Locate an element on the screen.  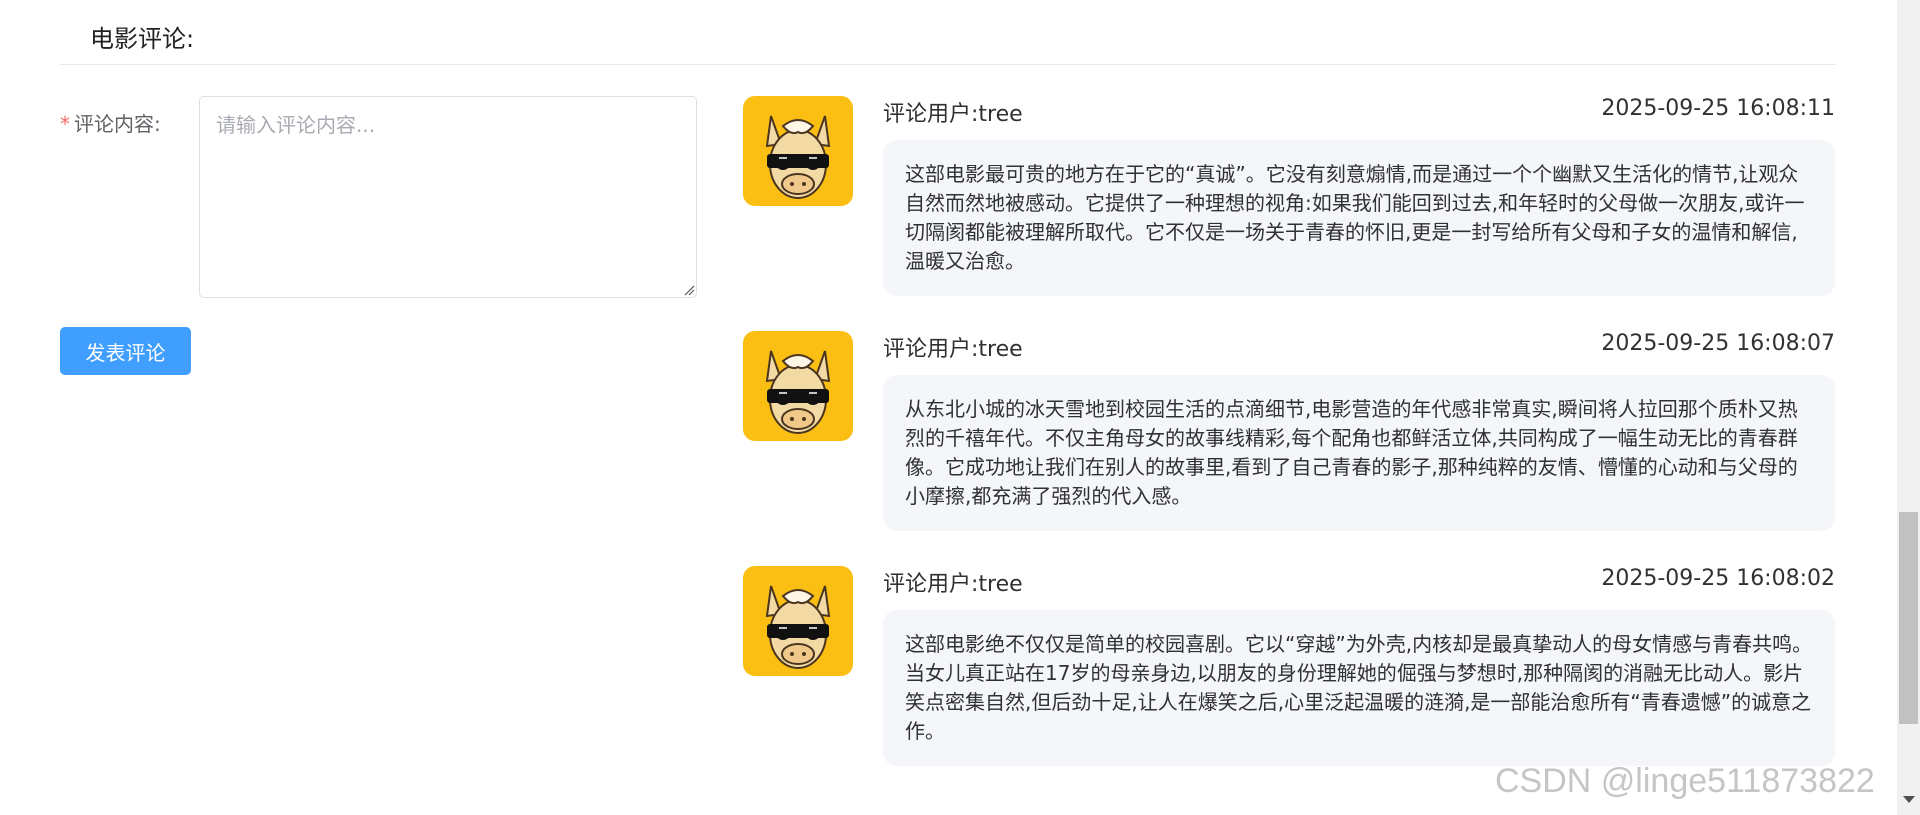
comment-textarea is located at coordinates (448, 197).